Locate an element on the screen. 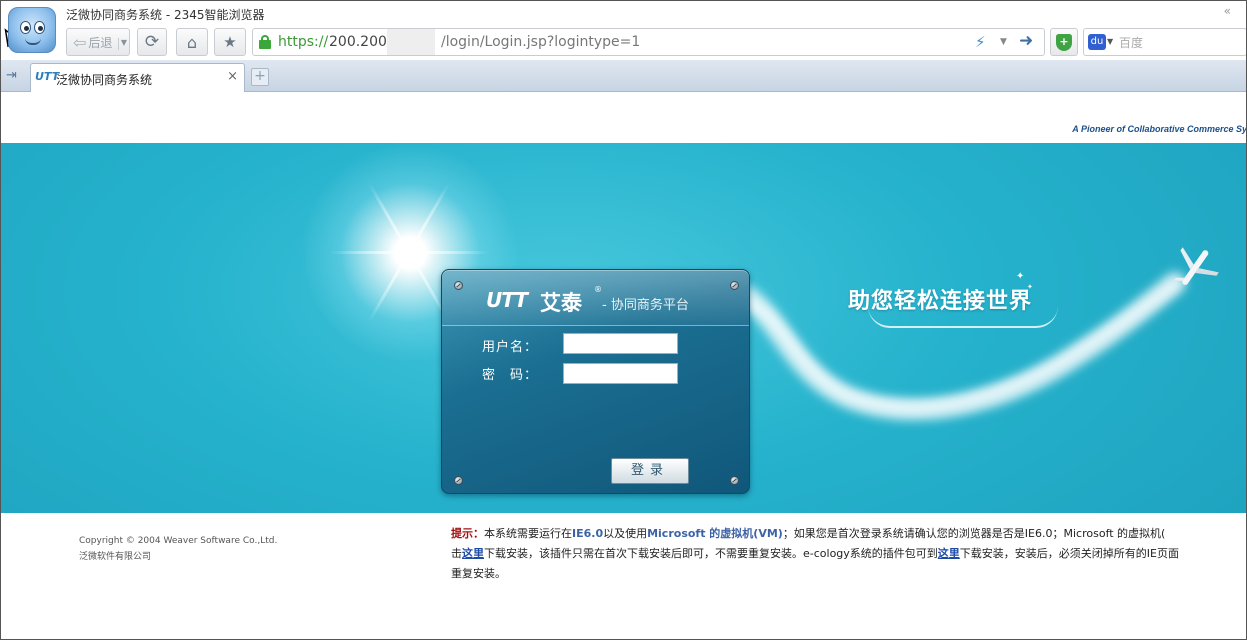  login-panel: UTT 艾泰 ® - 协同商务平台 用户名： 密 码： 登录 is located at coordinates (595, 381).